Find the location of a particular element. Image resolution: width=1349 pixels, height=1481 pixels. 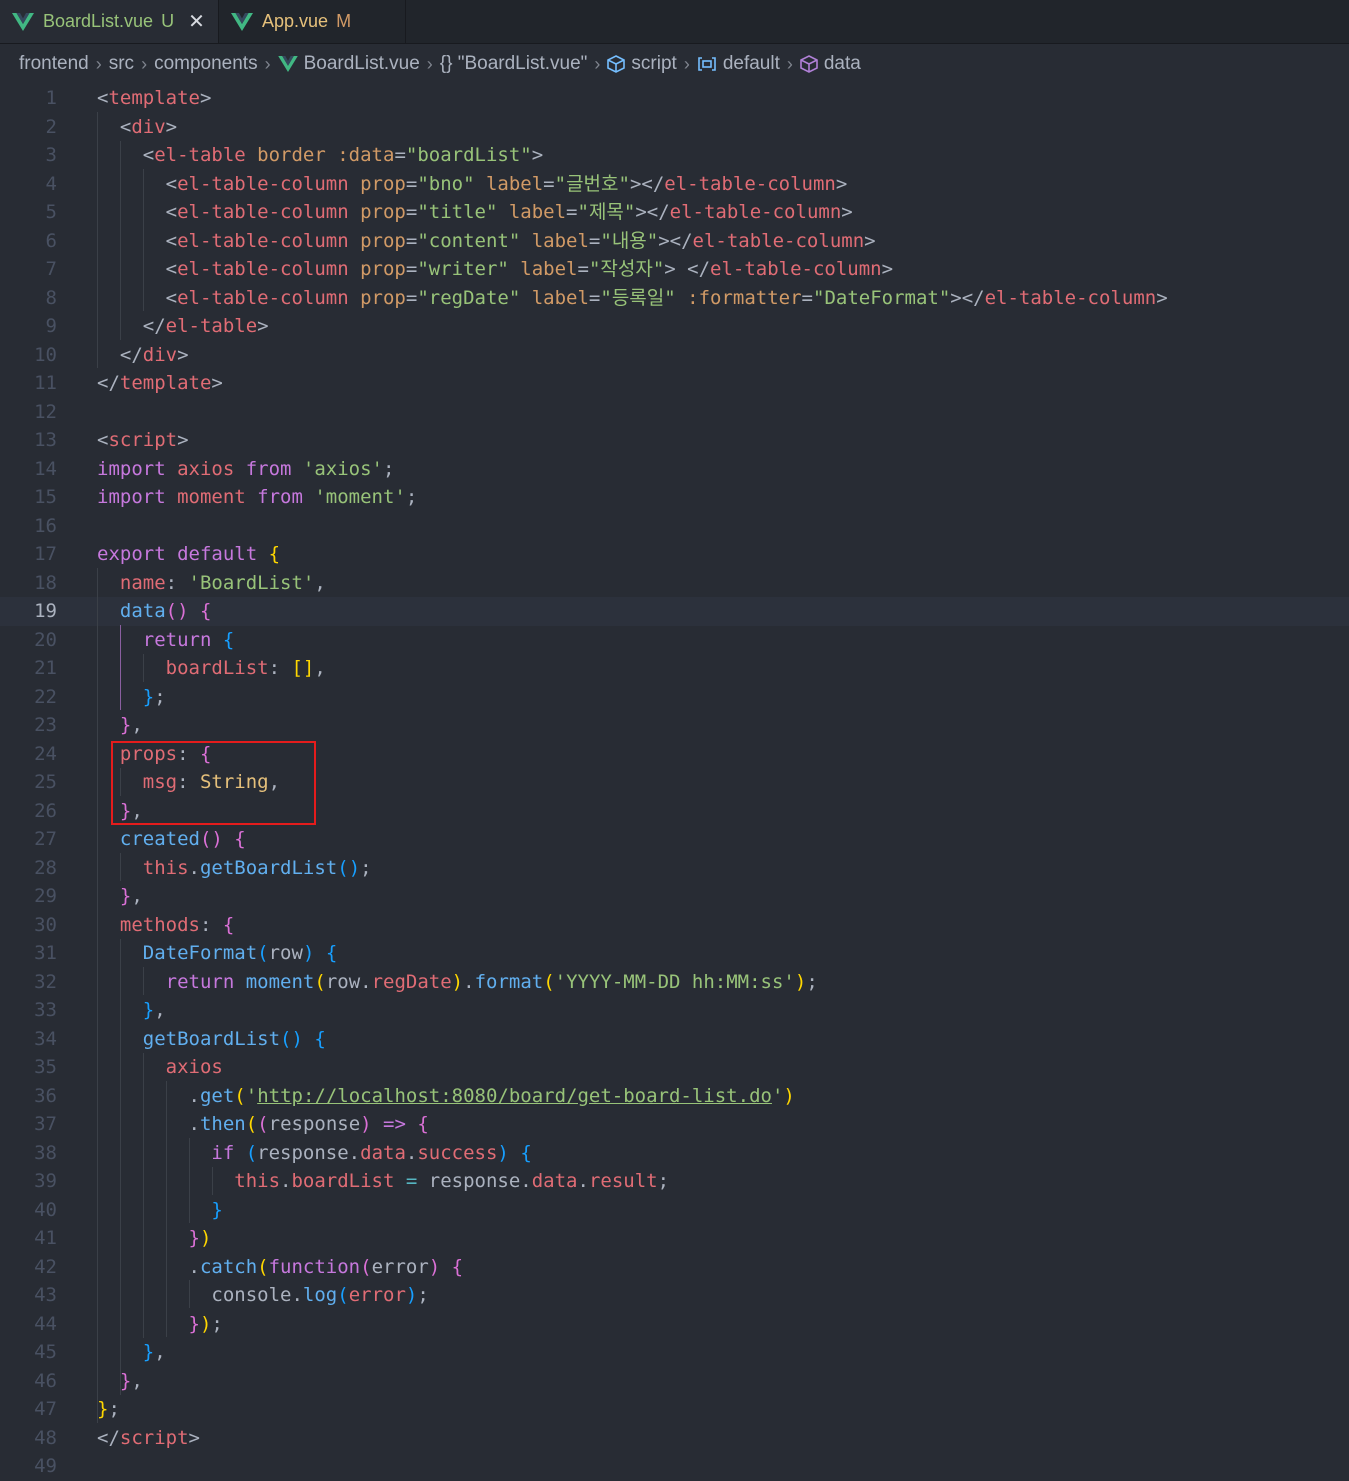

code-line: 42 .catch(function(error) { is located at coordinates (674, 1267).